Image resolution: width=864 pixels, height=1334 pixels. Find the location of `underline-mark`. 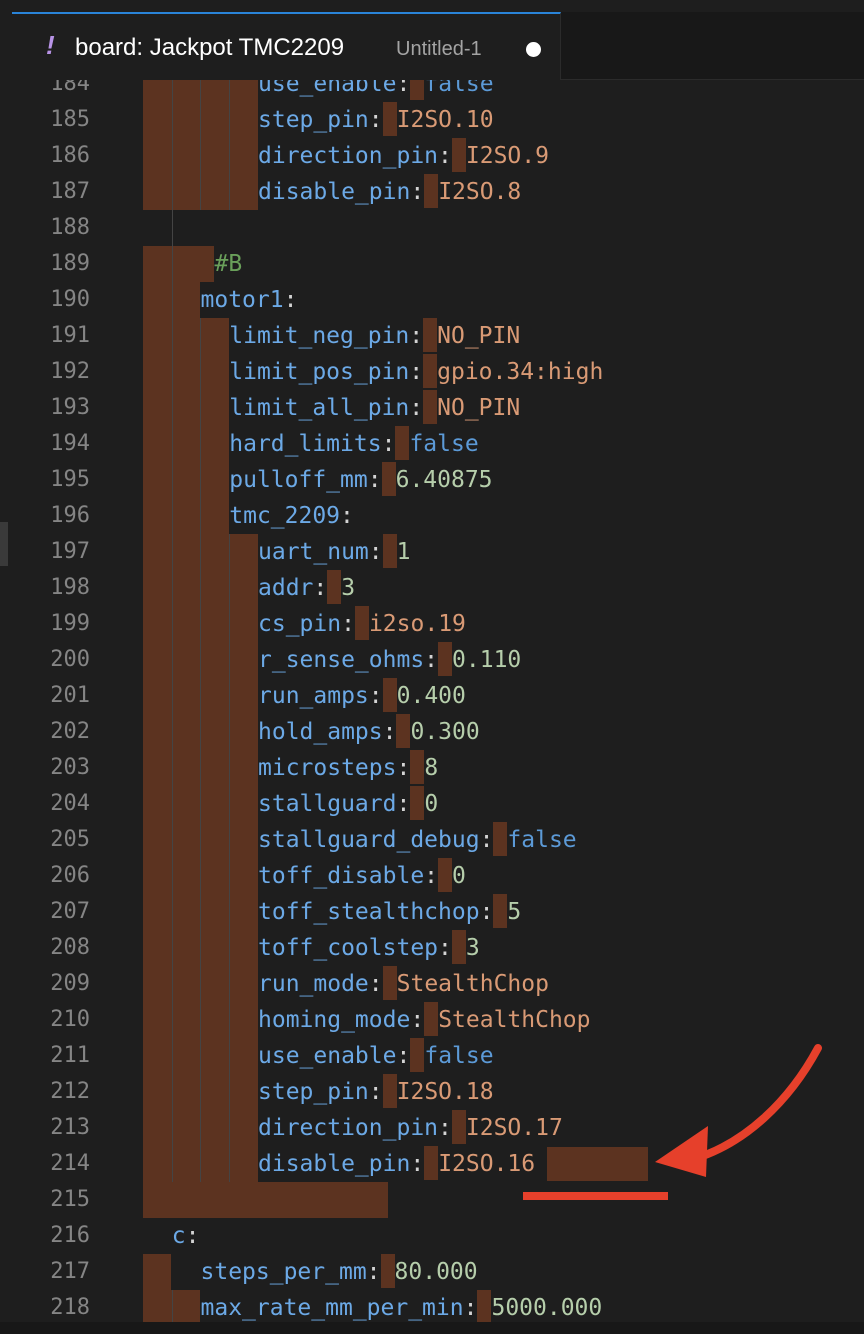

underline-mark is located at coordinates (595, 1196).